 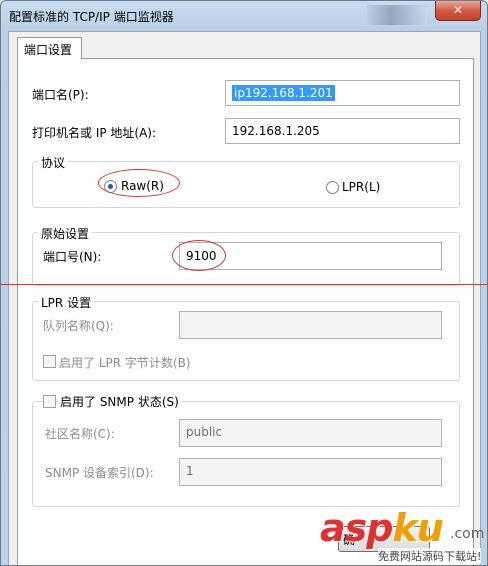 I want to click on title-bar: 配置标准的 TCP/IP 端口监视器 ✕, so click(x=244, y=16).